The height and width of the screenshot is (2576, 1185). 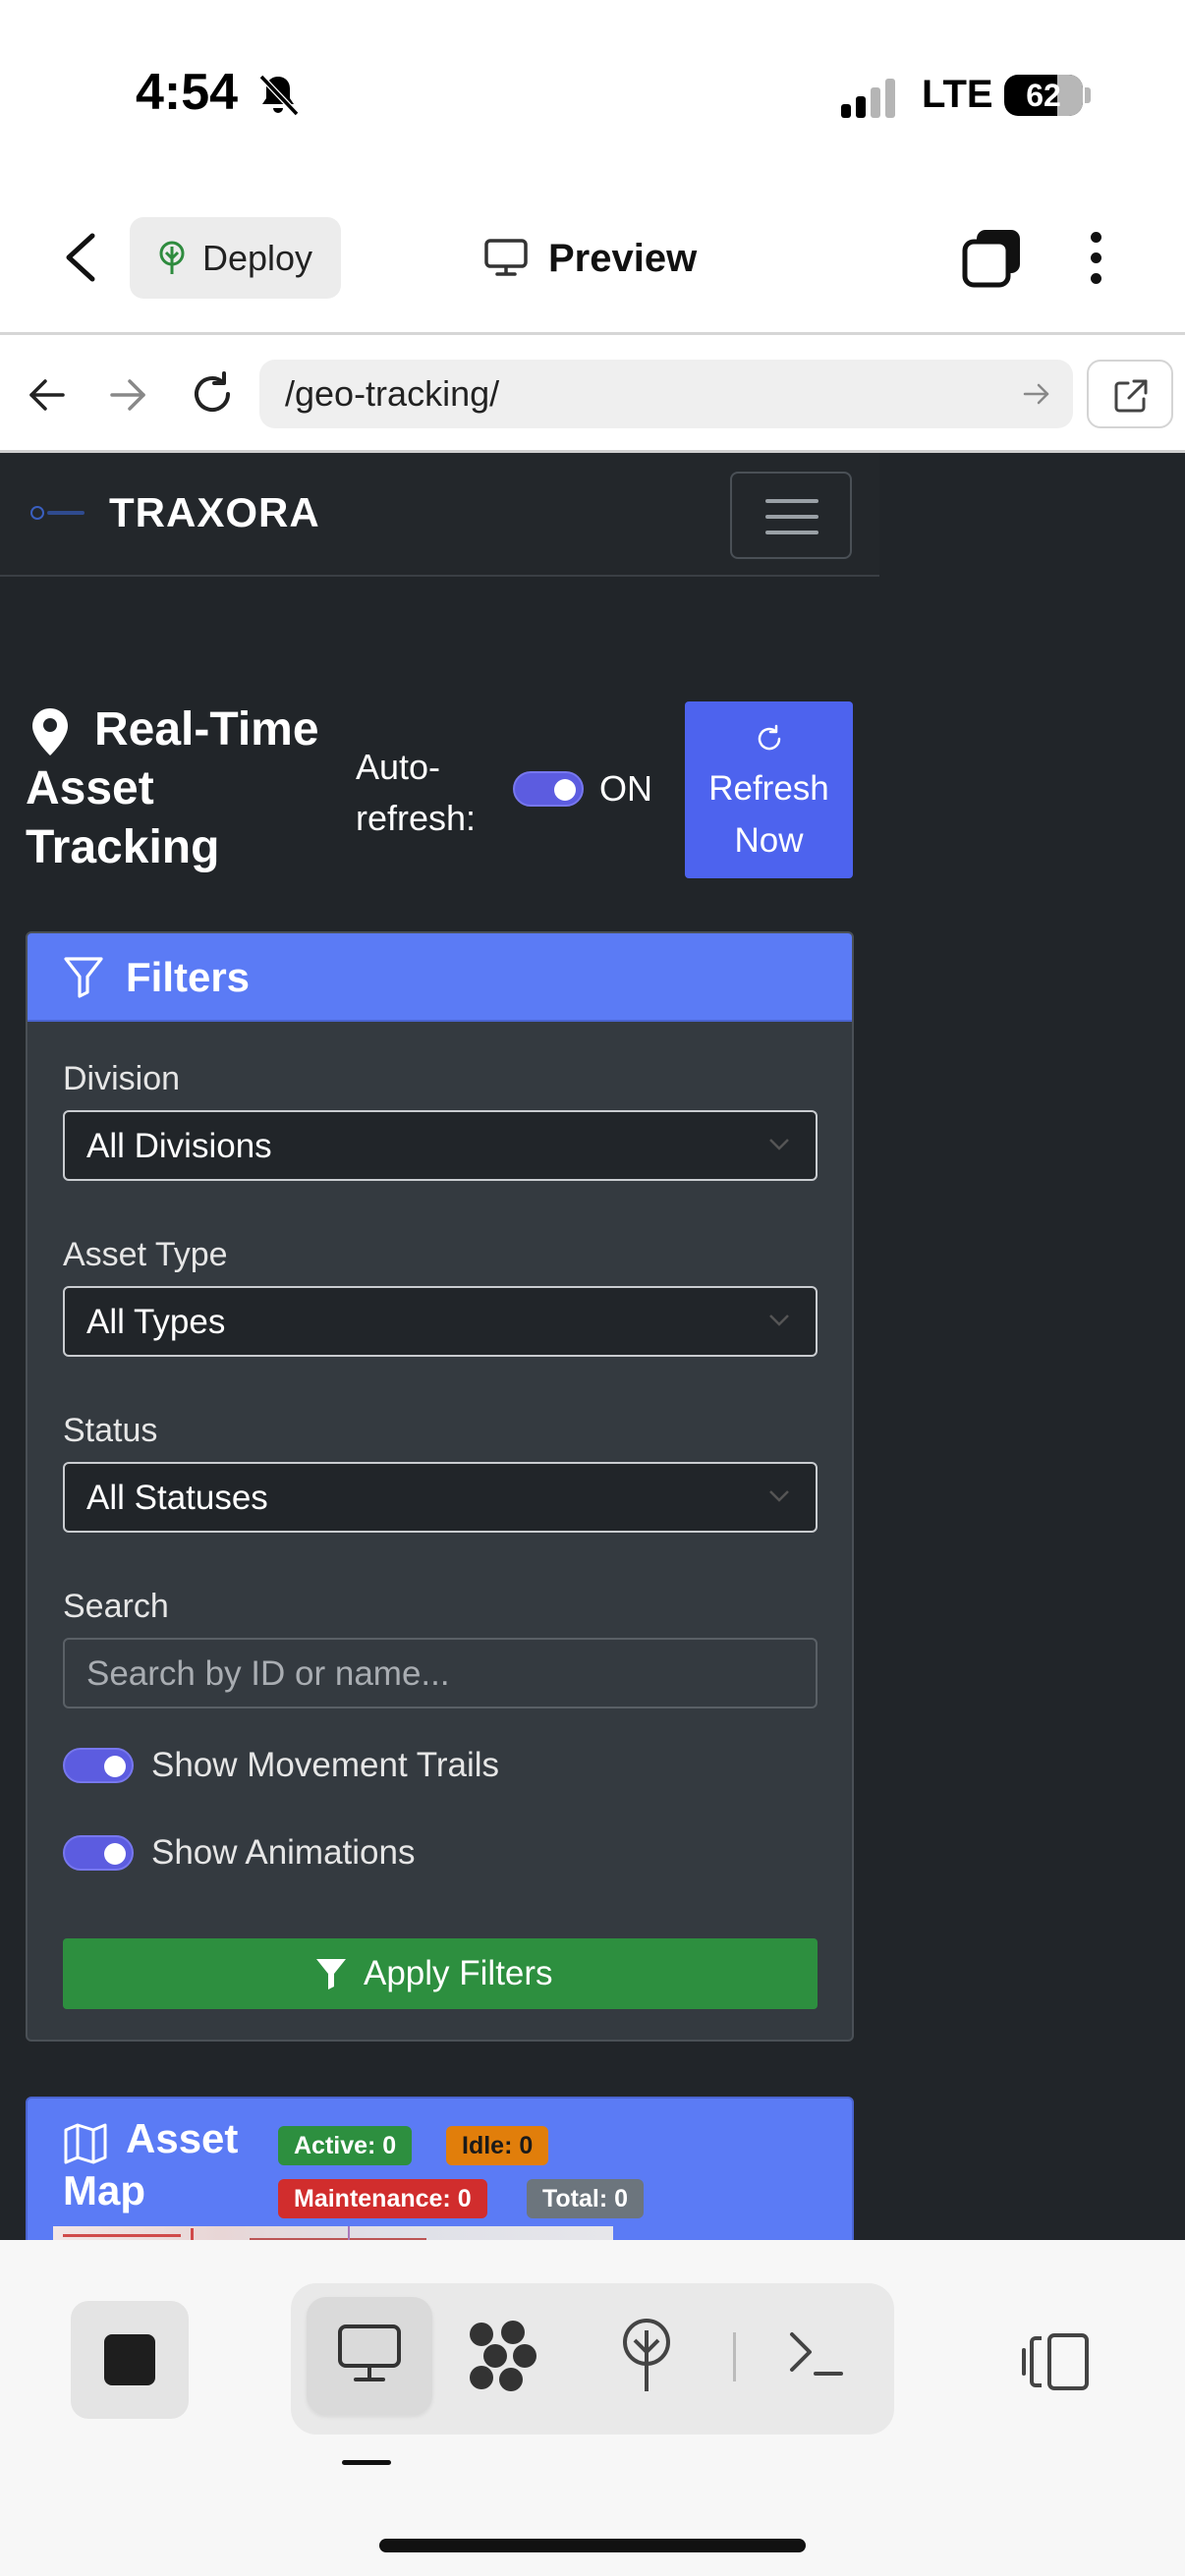 What do you see at coordinates (279, 95) in the screenshot?
I see `bell-muted-icon` at bounding box center [279, 95].